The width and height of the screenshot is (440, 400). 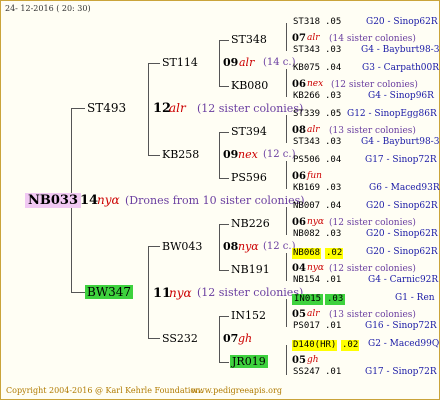 What do you see at coordinates (249, 177) in the screenshot?
I see `gen4-queen: PS596` at bounding box center [249, 177].